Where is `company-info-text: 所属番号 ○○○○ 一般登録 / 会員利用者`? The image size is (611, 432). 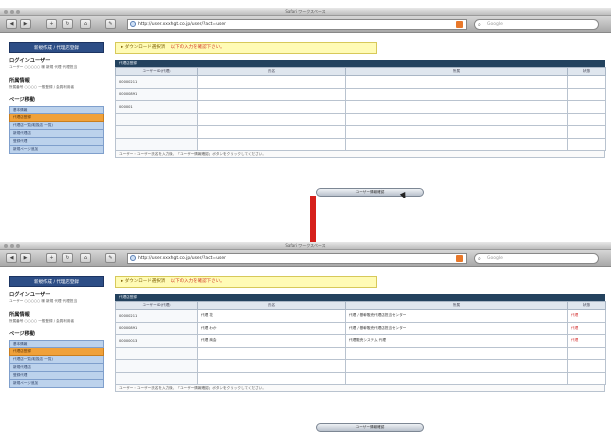 company-info-text: 所属番号 ○○○○ 一般登録 / 会員利用者 is located at coordinates (42, 86).